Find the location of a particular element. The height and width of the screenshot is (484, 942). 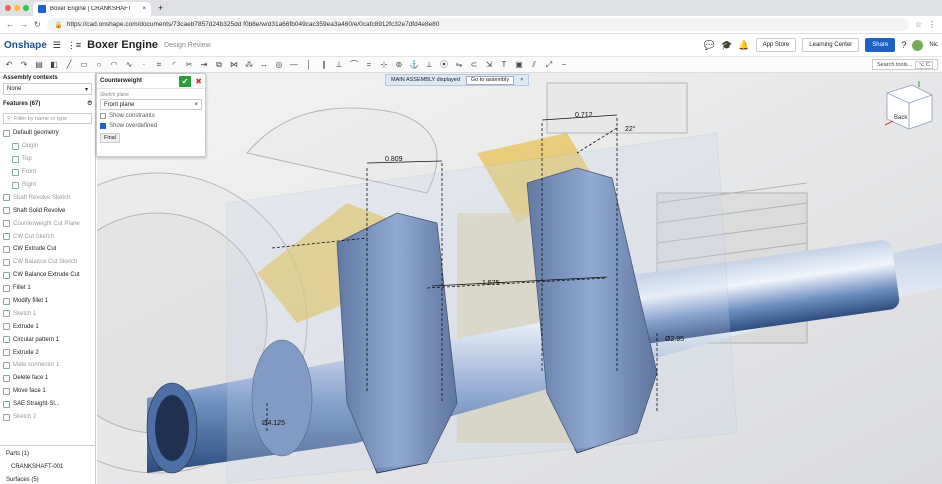

extend-icon: ⇥ is located at coordinates (204, 64).